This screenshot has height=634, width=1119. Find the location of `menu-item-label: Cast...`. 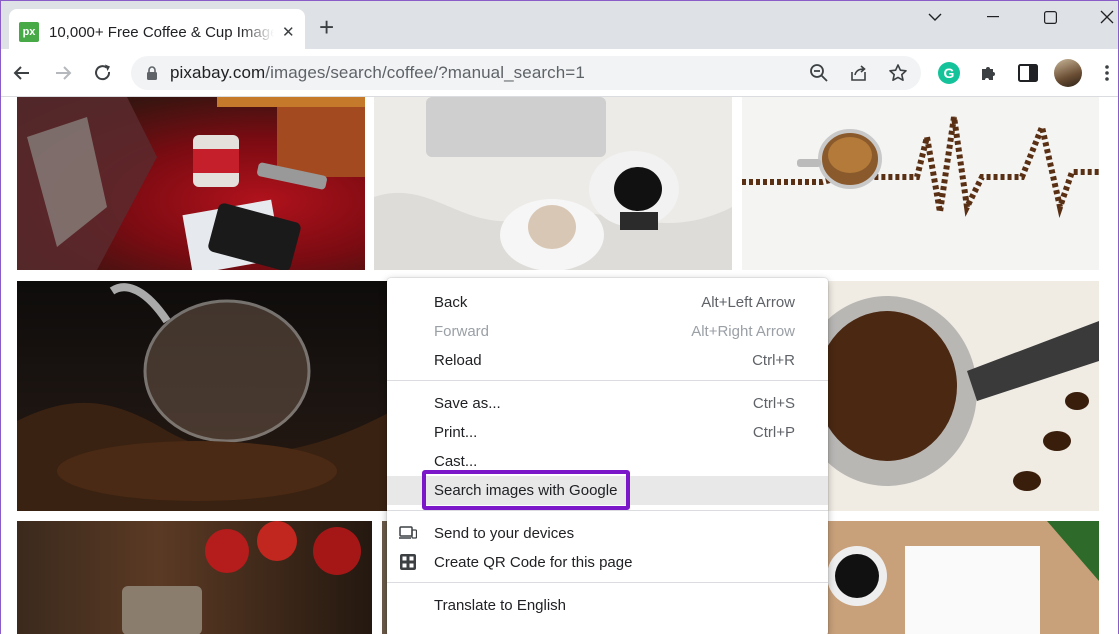

menu-item-label: Cast... is located at coordinates (456, 461).